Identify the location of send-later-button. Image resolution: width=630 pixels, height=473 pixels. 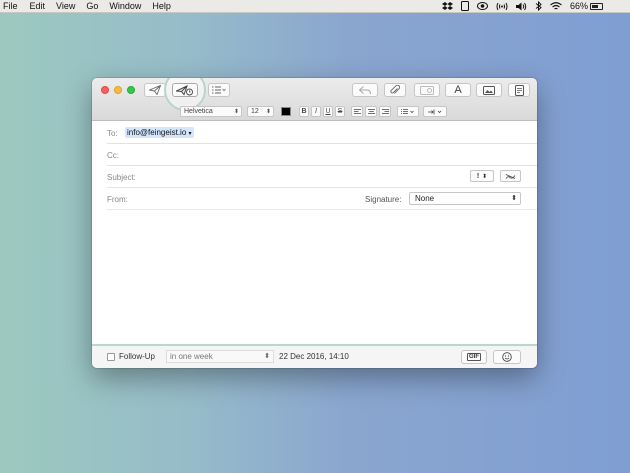
(185, 90).